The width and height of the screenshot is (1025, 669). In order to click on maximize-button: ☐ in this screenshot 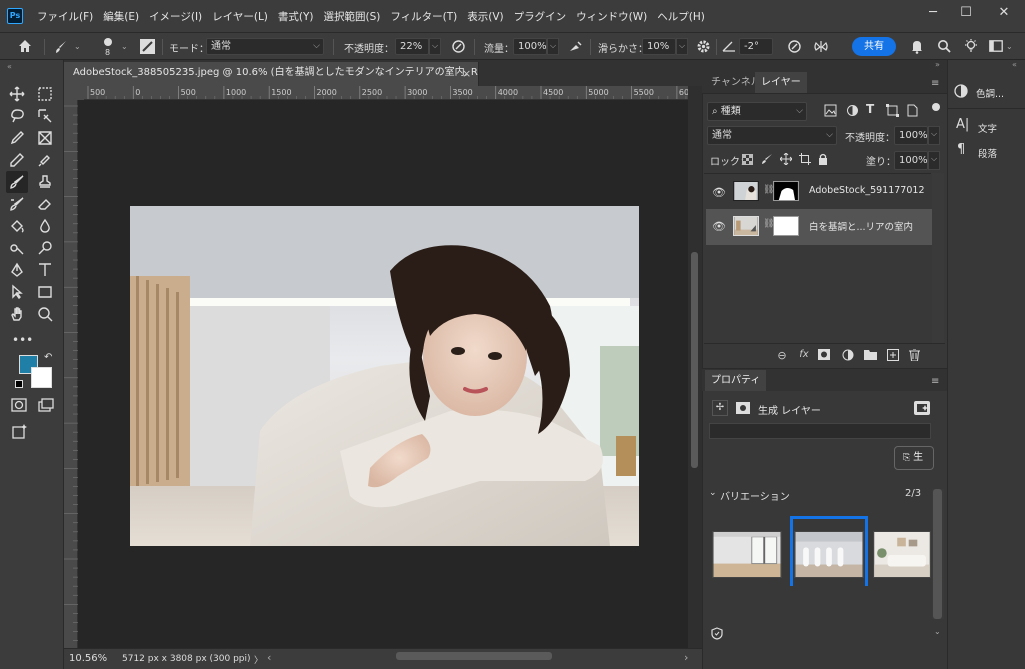, I will do `click(966, 14)`.